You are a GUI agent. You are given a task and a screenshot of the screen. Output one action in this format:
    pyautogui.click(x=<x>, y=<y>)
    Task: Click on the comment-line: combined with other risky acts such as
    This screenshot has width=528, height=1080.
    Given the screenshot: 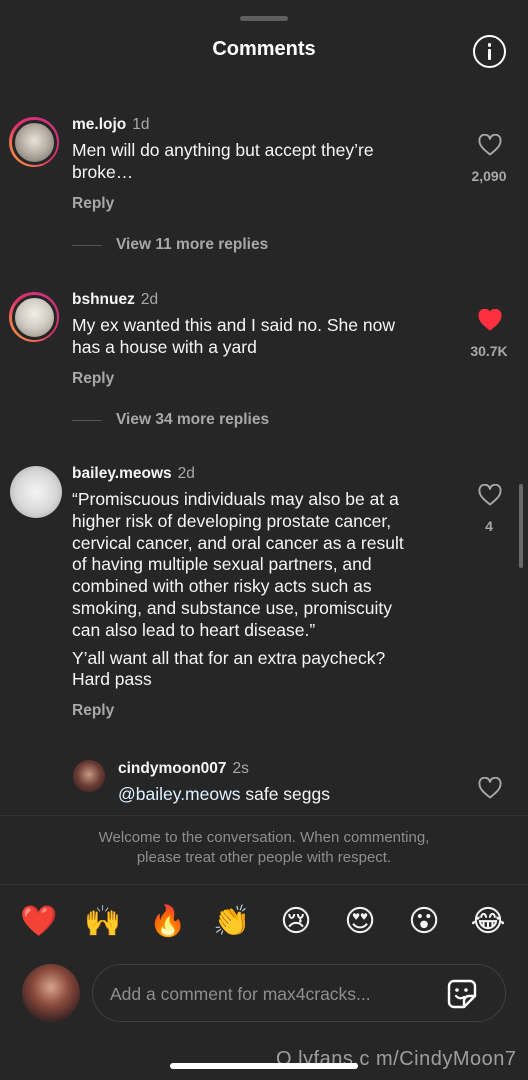 What is the action you would take?
    pyautogui.click(x=222, y=586)
    